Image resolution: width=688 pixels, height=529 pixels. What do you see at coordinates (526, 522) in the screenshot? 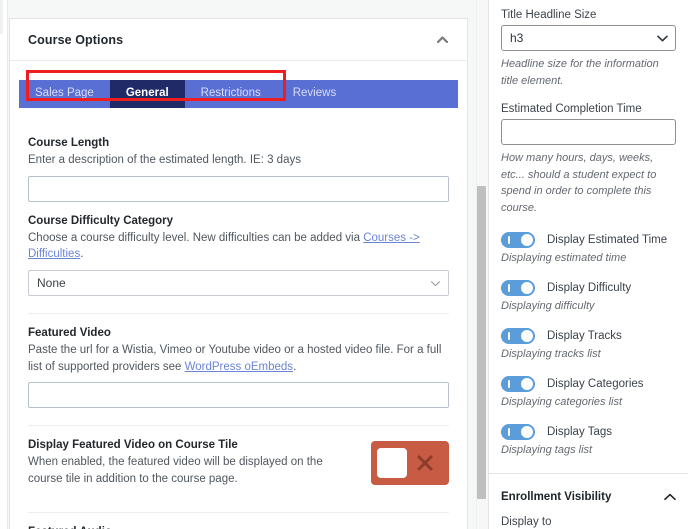
I see `display-to-label: Display to` at bounding box center [526, 522].